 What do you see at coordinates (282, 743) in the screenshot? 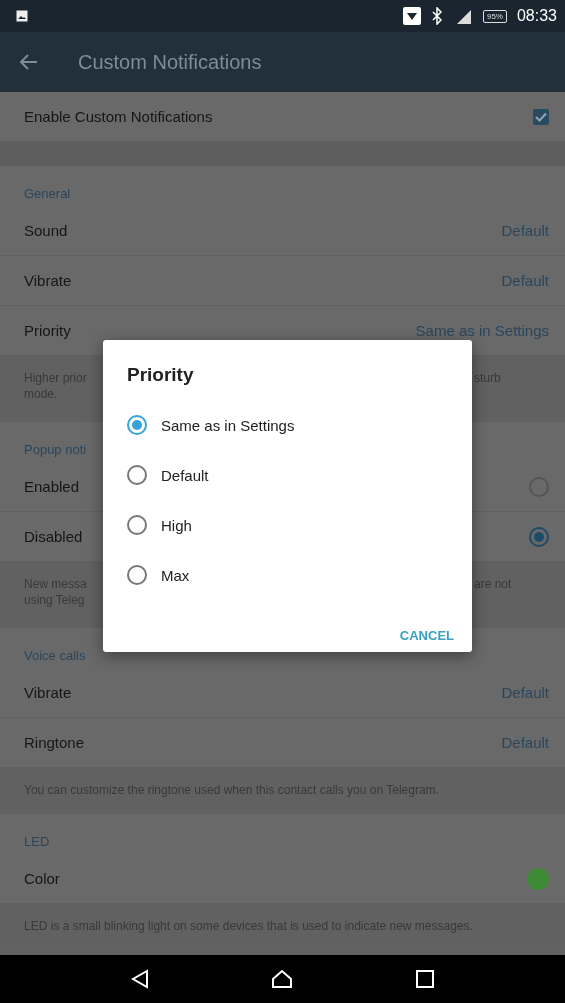
I see `settings-row: Ringtone Default` at bounding box center [282, 743].